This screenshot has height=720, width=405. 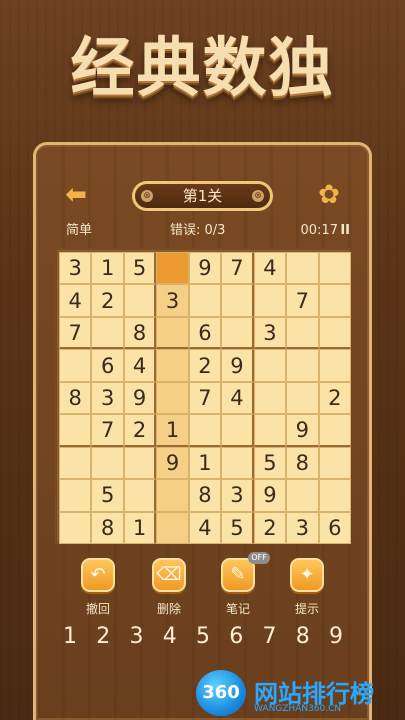 I want to click on number-key-2: 2, so click(x=103, y=637).